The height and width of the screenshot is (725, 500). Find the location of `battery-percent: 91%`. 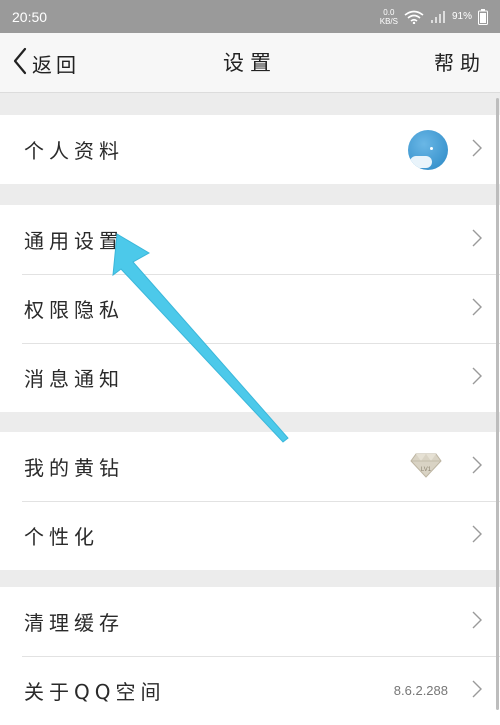

battery-percent: 91% is located at coordinates (461, 16).